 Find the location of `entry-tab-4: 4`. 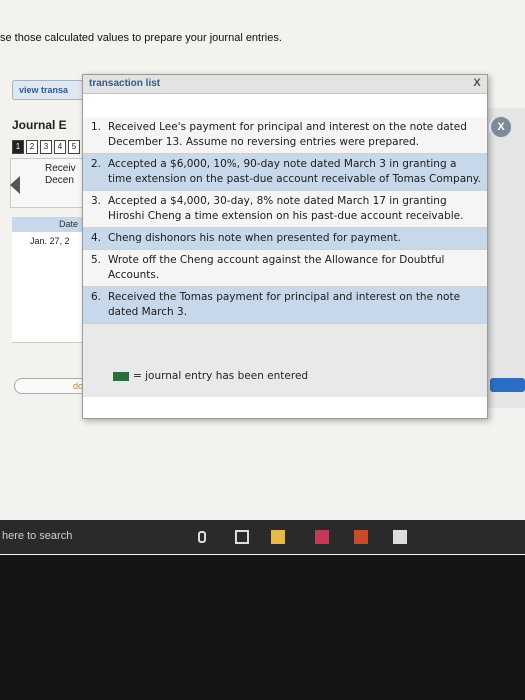

entry-tab-4: 4 is located at coordinates (60, 147).